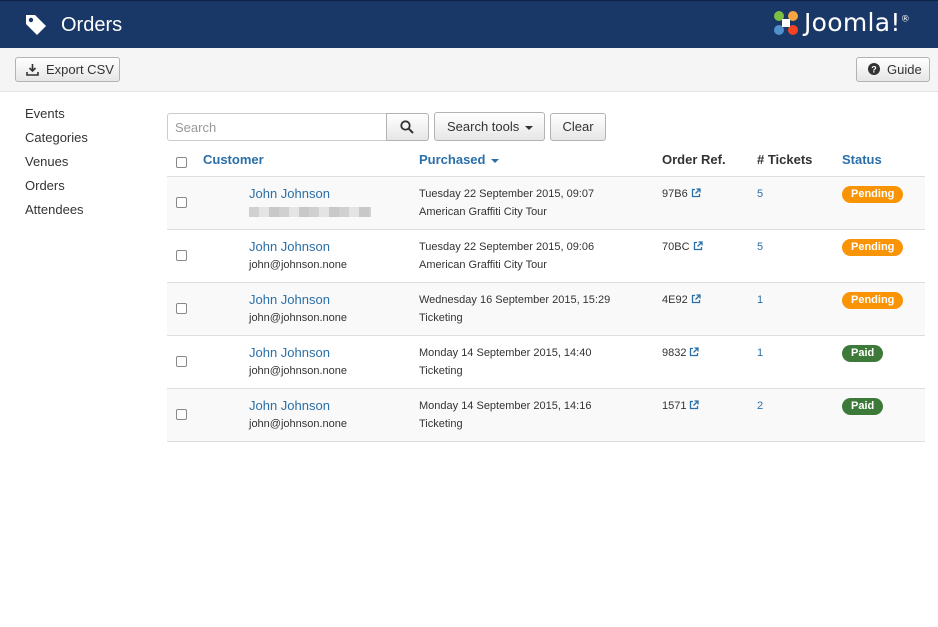  I want to click on sidebar-item-venues: Venues, so click(56, 165).